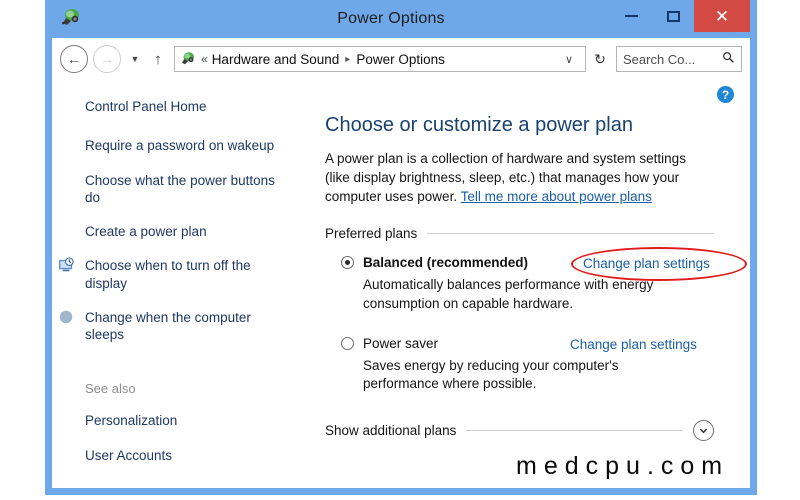  What do you see at coordinates (570, 234) in the screenshot?
I see `section-divider` at bounding box center [570, 234].